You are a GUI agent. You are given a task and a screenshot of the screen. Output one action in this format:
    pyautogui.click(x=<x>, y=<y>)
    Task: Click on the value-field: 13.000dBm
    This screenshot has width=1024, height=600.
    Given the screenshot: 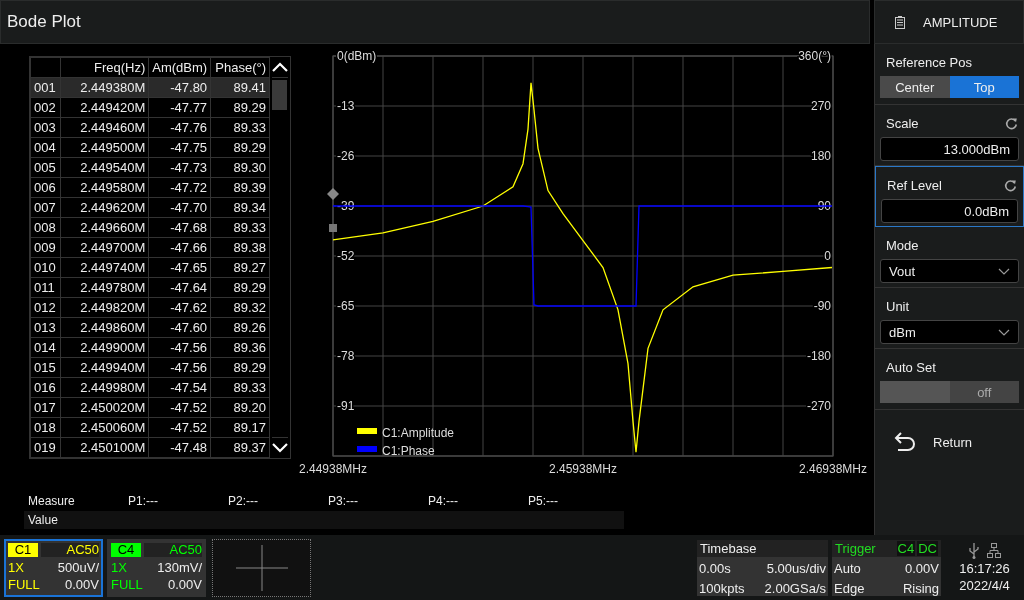 What is the action you would take?
    pyautogui.click(x=949, y=149)
    